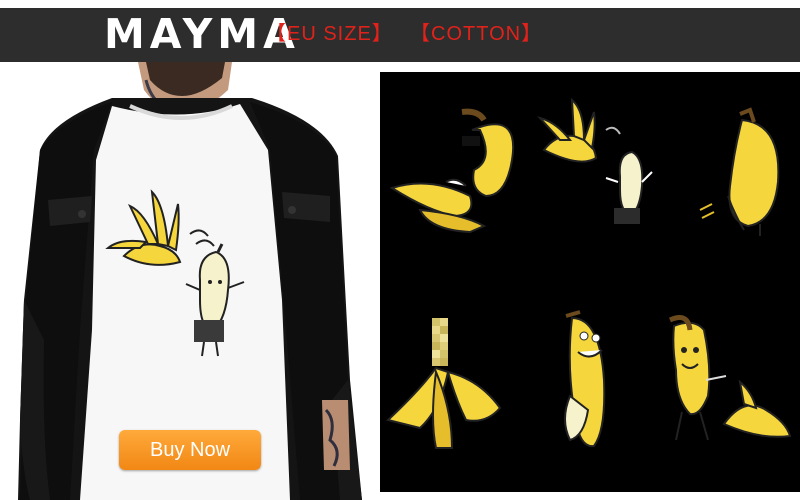  What do you see at coordinates (329, 34) in the screenshot?
I see `eu-size-tag: 【EU SIZE】` at bounding box center [329, 34].